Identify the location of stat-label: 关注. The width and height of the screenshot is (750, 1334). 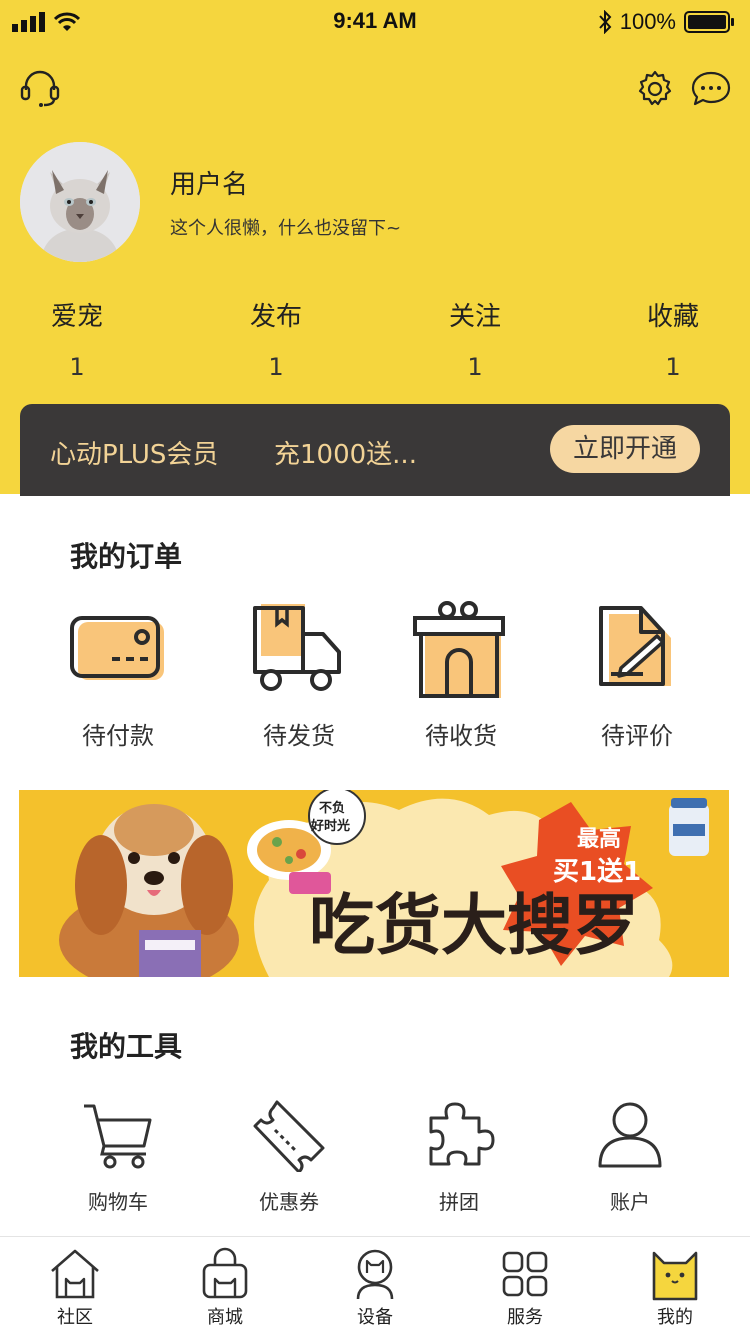
(474, 317).